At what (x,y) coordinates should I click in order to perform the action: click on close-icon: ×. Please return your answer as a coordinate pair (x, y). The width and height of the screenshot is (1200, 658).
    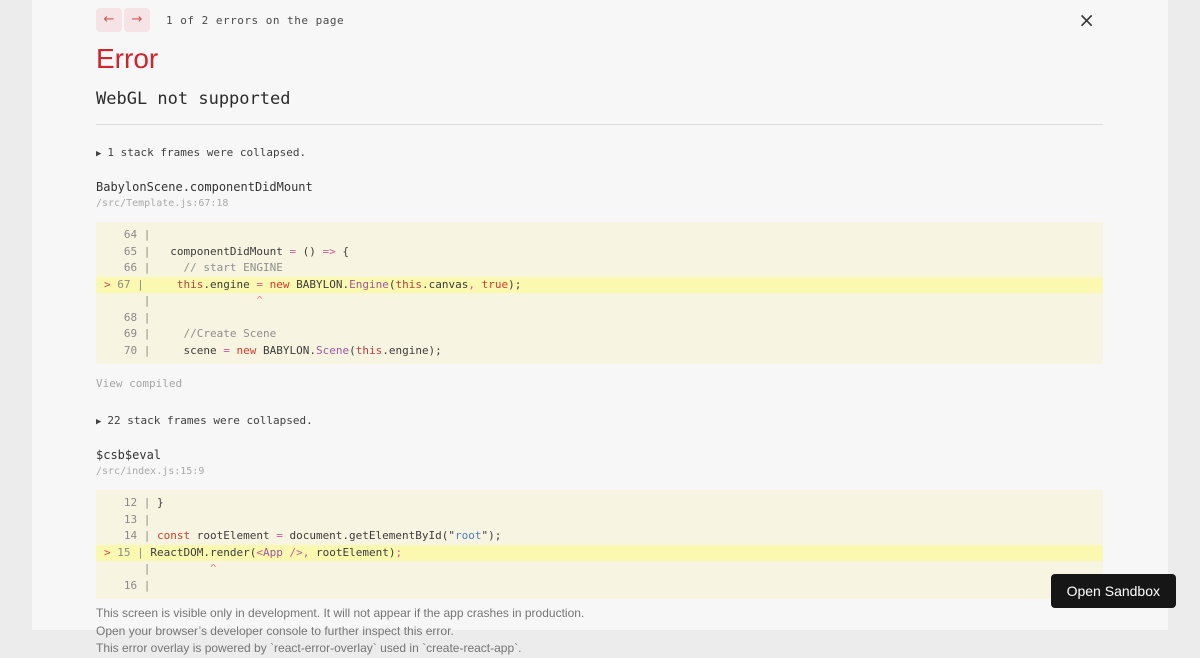
    Looking at the image, I should click on (1086, 20).